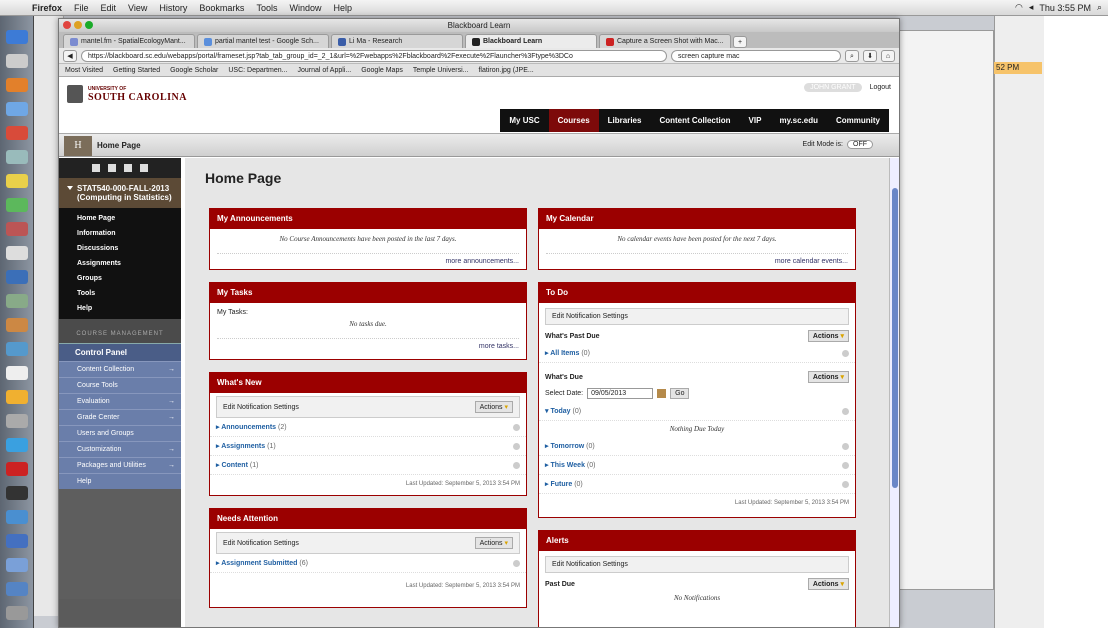 This screenshot has height=628, width=1108. I want to click on acrobat-icon, so click(17, 469).